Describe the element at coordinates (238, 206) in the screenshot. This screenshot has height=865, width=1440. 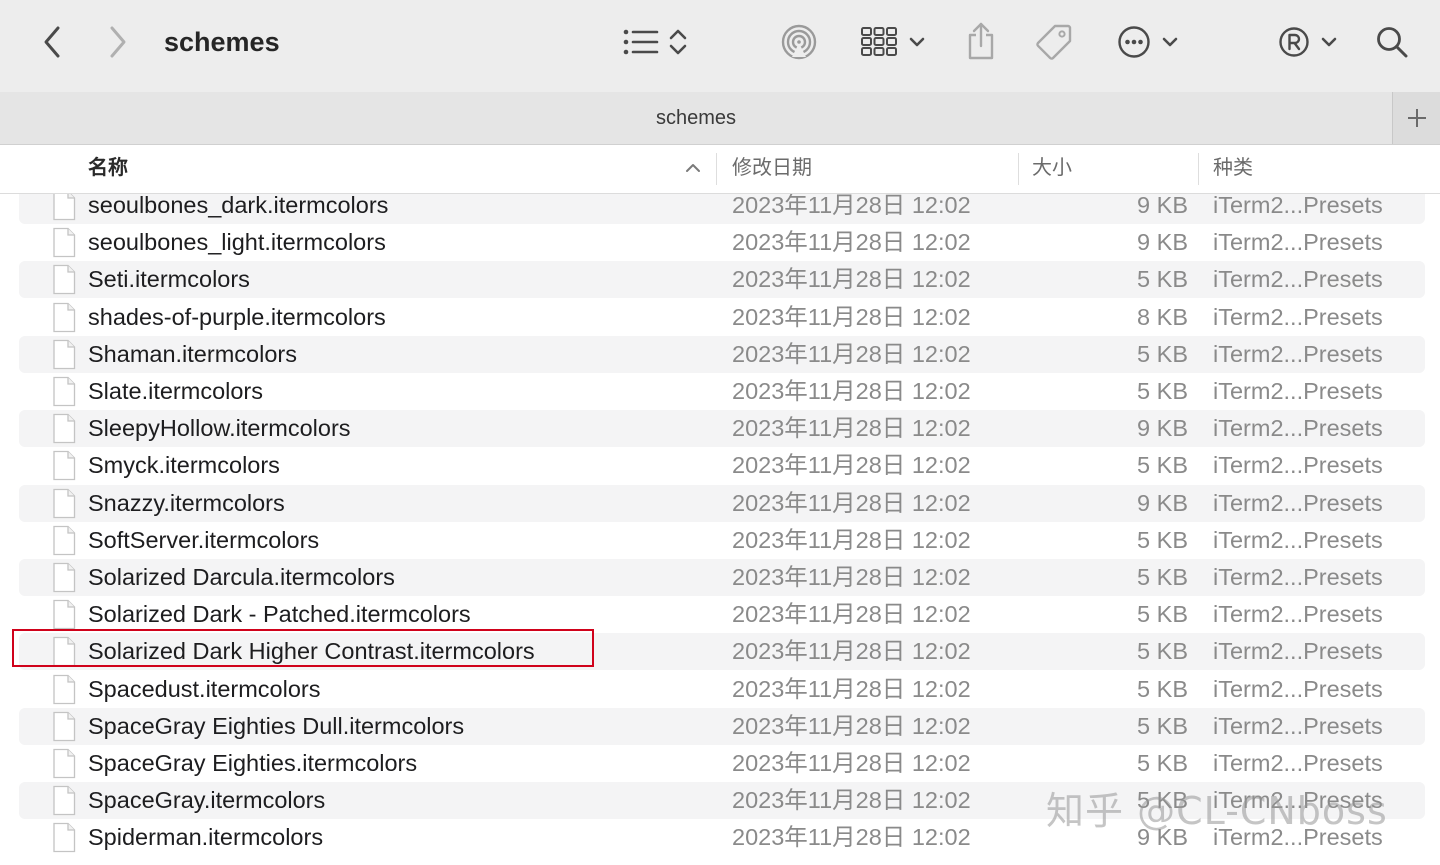
I see `file-name: seoulbones_dark.itermcolors` at that location.